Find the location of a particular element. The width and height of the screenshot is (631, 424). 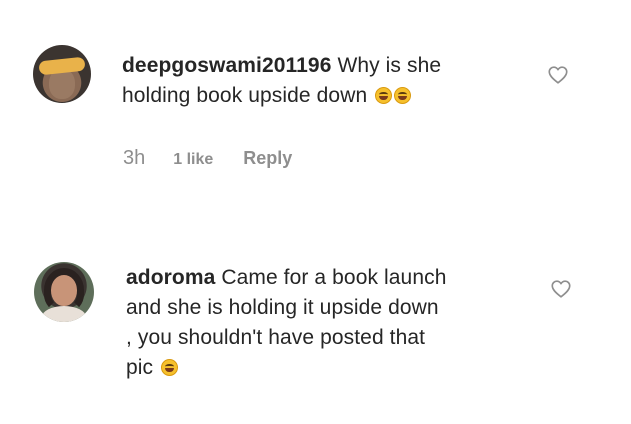

comment-like-count: 1 like is located at coordinates (193, 160).